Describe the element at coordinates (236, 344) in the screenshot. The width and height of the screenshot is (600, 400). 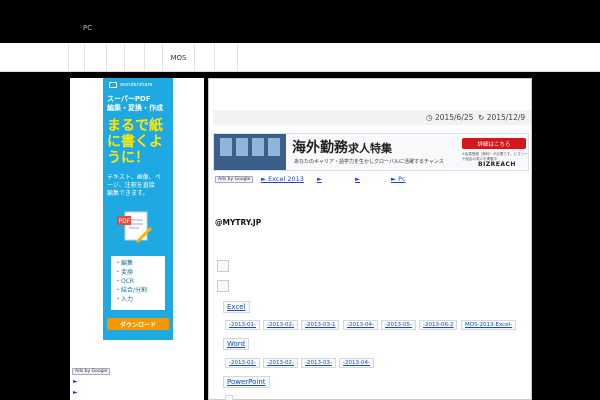
I see `category-word: Word` at that location.